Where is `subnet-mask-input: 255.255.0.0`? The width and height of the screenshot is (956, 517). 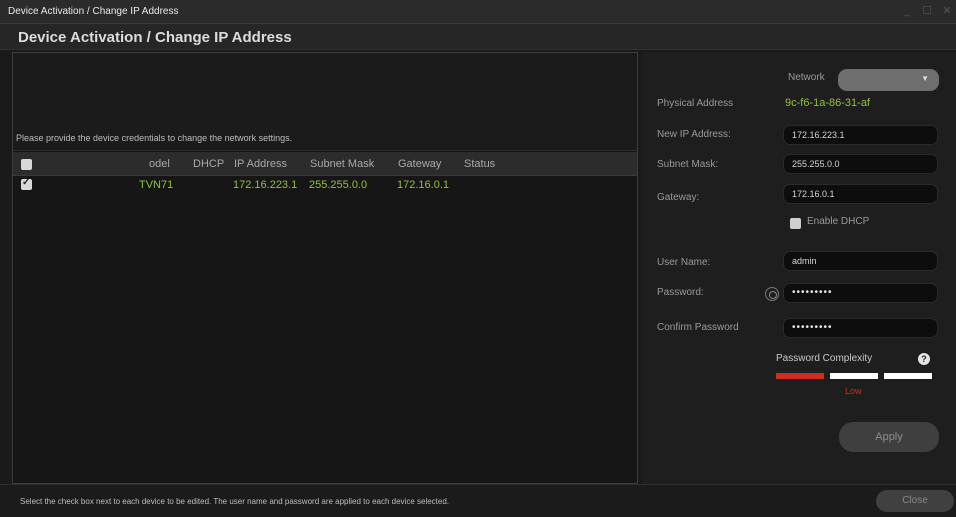
subnet-mask-input: 255.255.0.0 is located at coordinates (860, 164).